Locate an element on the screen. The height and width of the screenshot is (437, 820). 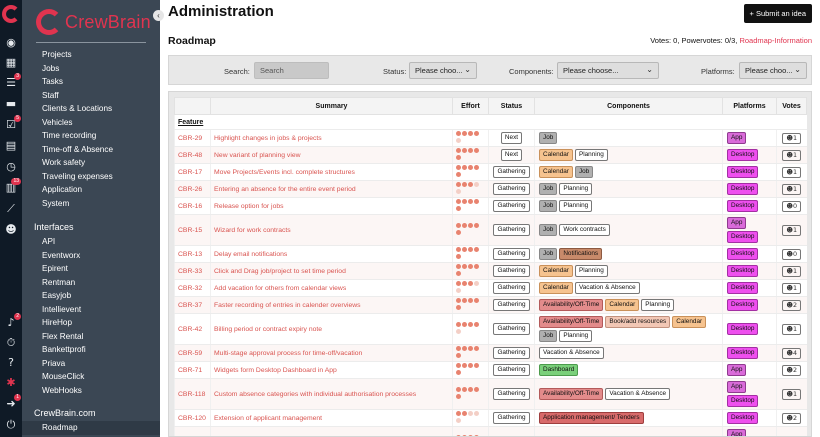
sidebar-item: Work safety is located at coordinates (77, 163).